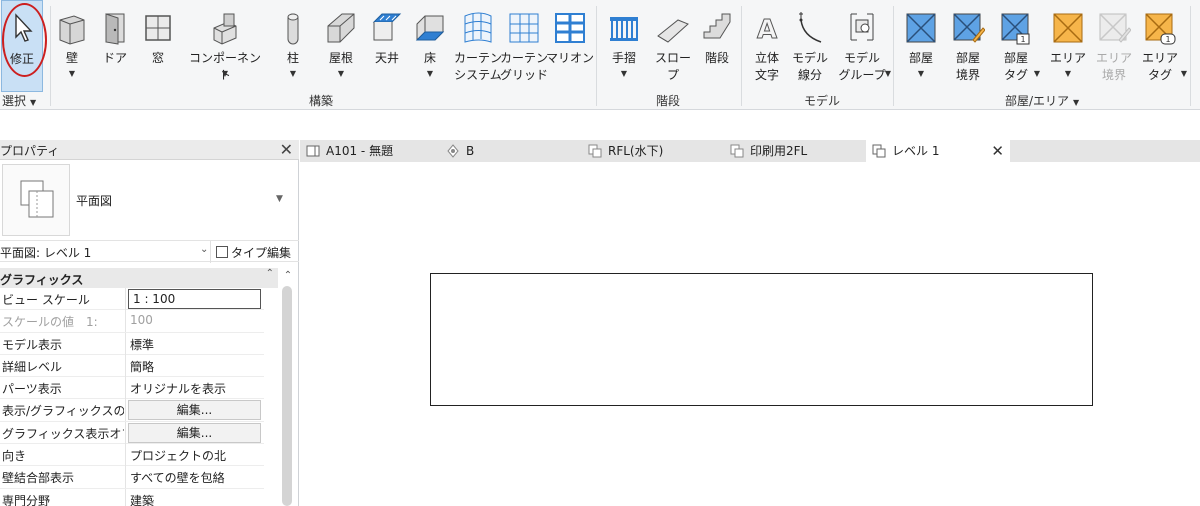 This screenshot has width=1200, height=506. I want to click on ramp-icon, so click(673, 27).